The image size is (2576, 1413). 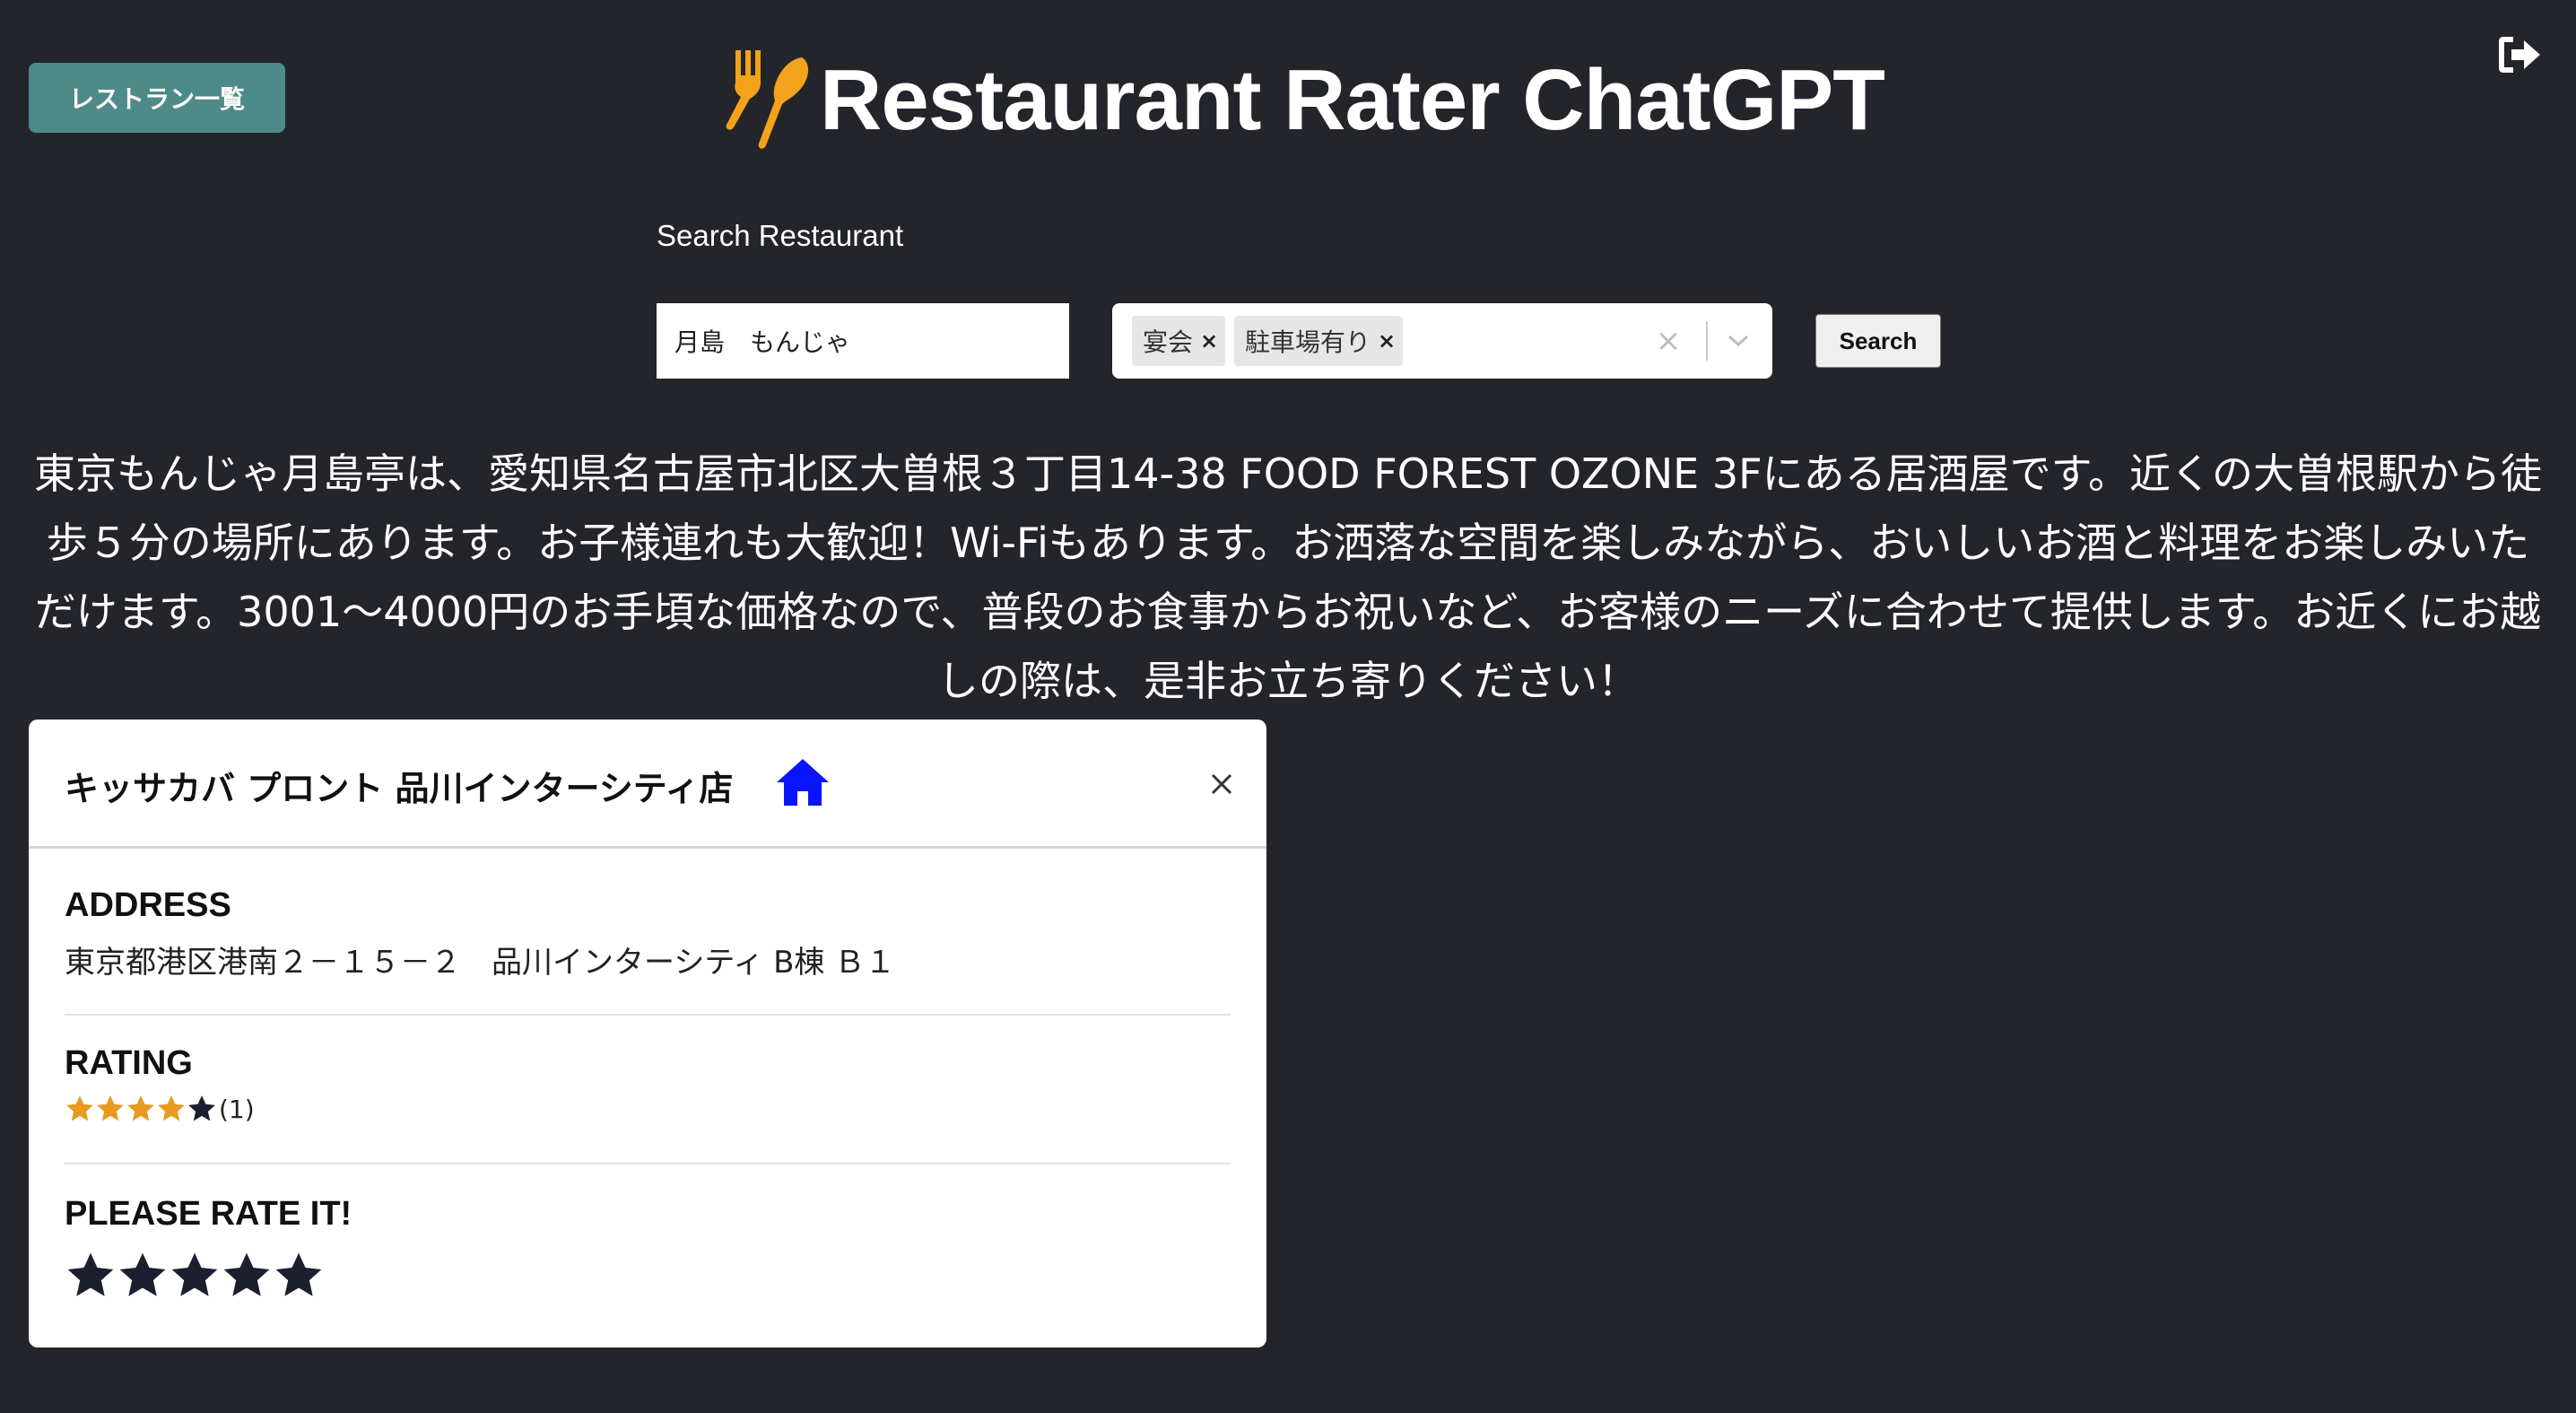 What do you see at coordinates (648, 1109) in the screenshot?
I see `rating-row: (1)` at bounding box center [648, 1109].